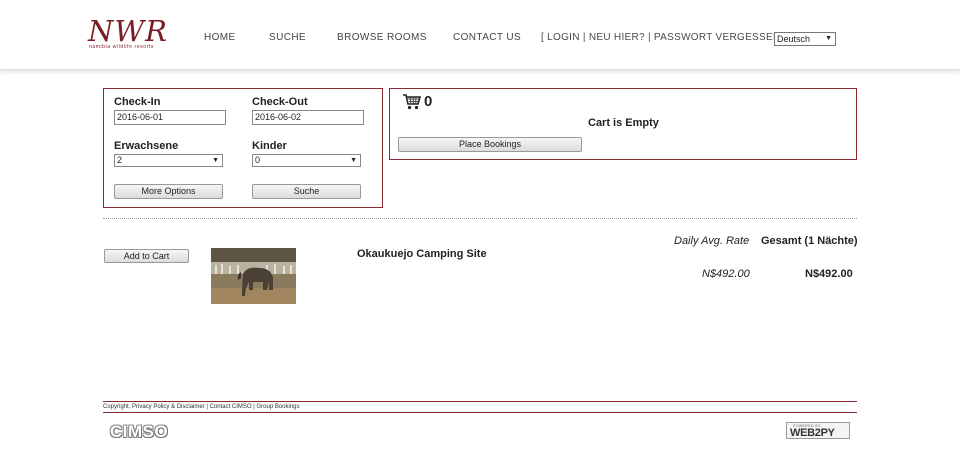 The height and width of the screenshot is (469, 960). Describe the element at coordinates (258, 160) in the screenshot. I see `children-value: 0` at that location.